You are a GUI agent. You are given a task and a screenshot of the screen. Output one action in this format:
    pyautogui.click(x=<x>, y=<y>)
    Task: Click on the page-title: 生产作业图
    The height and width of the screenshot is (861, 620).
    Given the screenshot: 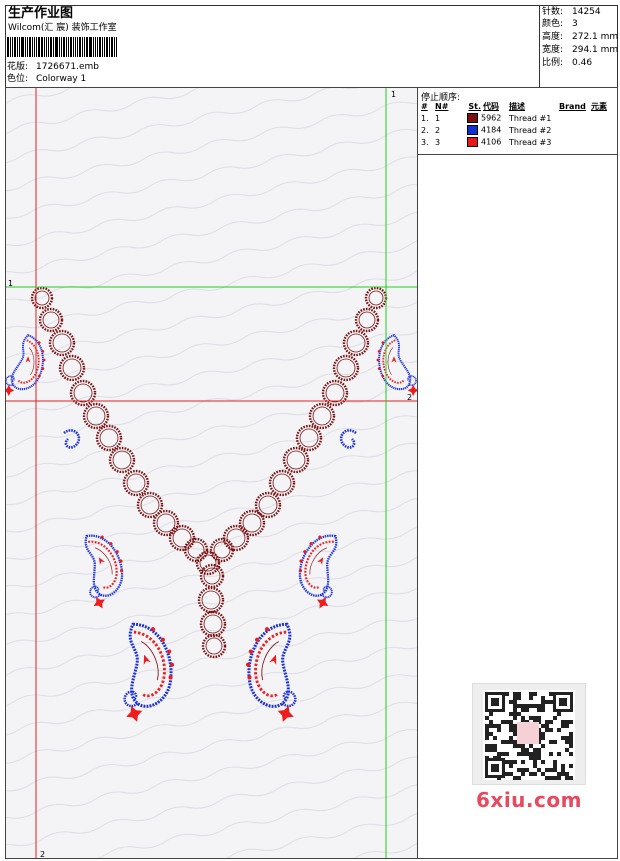 What is the action you would take?
    pyautogui.click(x=41, y=13)
    